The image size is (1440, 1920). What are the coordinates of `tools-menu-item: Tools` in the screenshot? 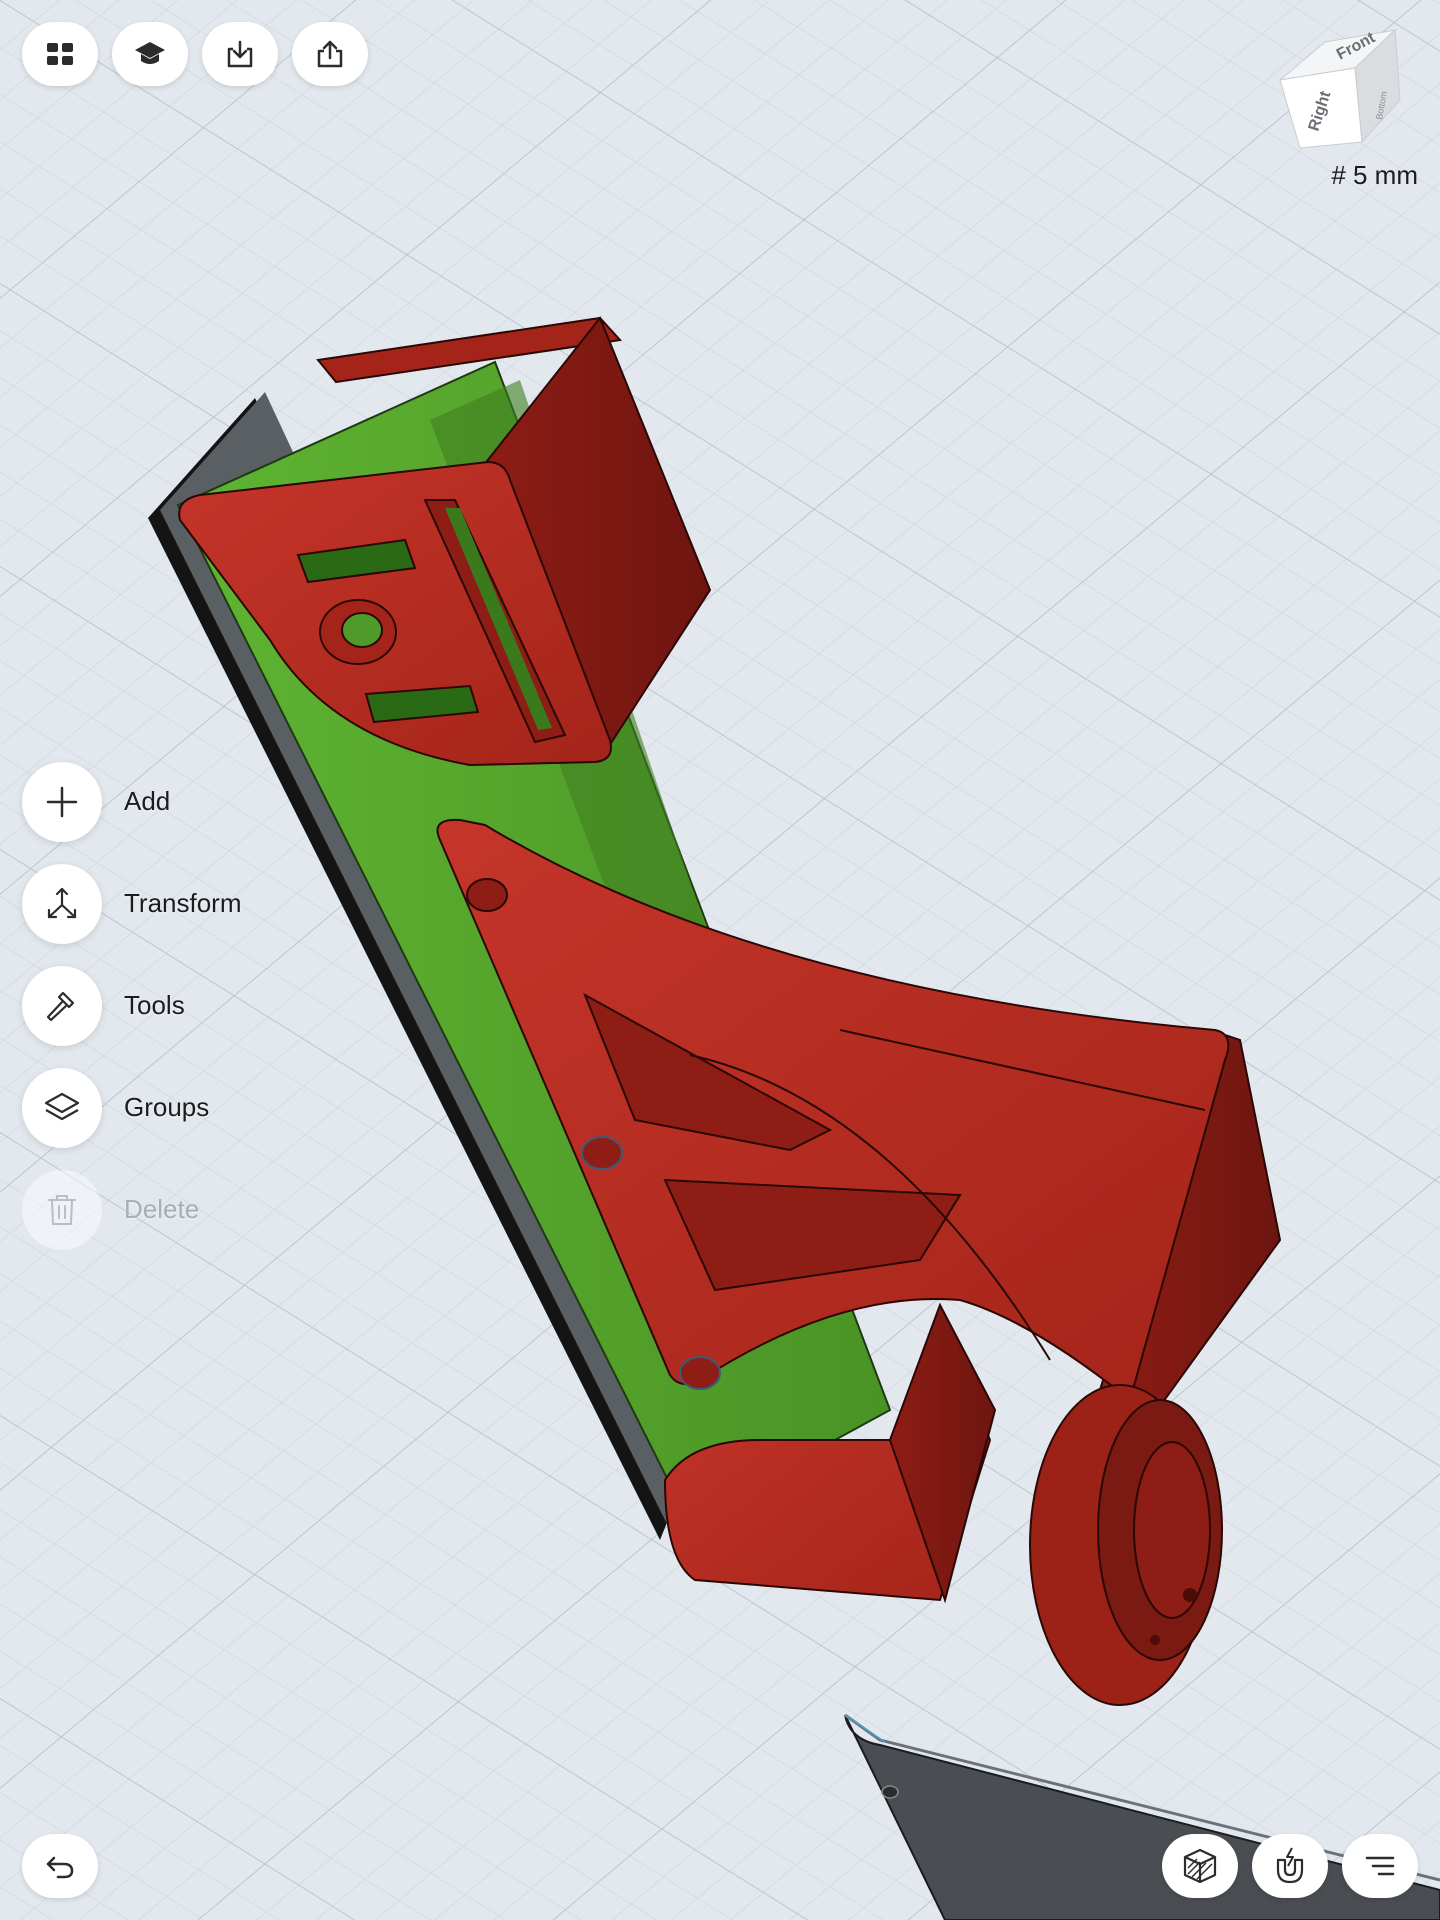 It's located at (172, 1006).